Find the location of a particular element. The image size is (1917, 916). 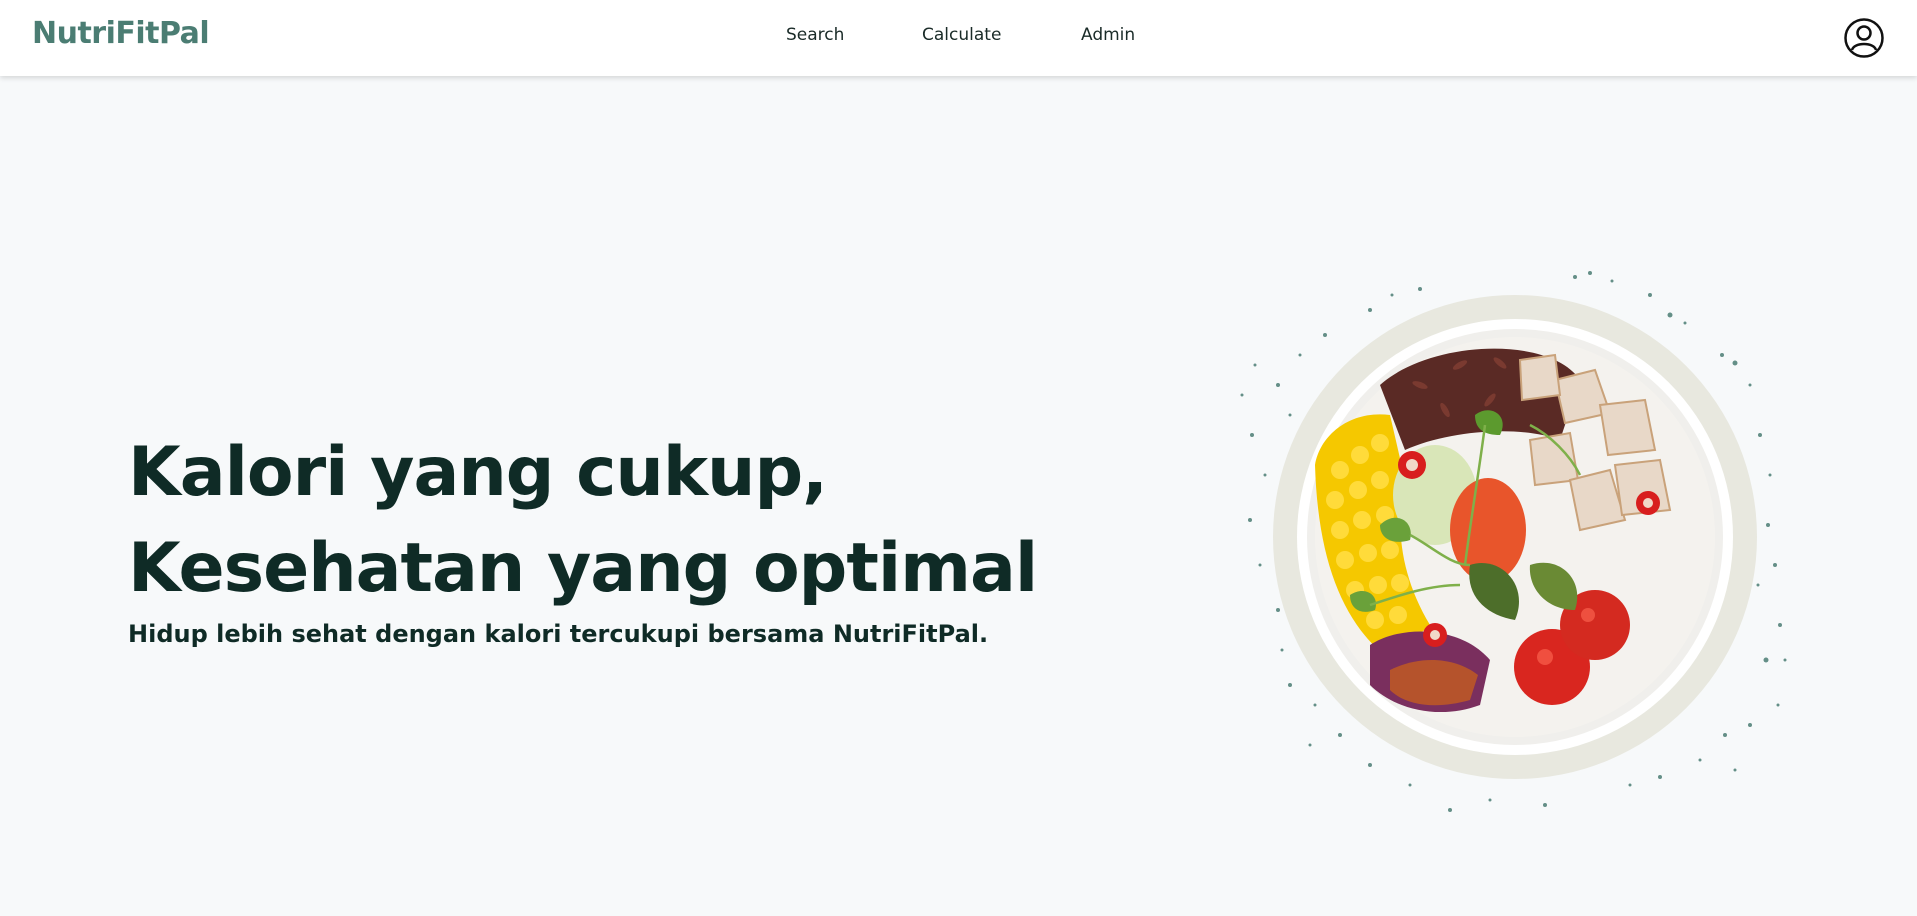

hero-title-line-1: Kalori yang cukup, is located at coordinates (478, 472).